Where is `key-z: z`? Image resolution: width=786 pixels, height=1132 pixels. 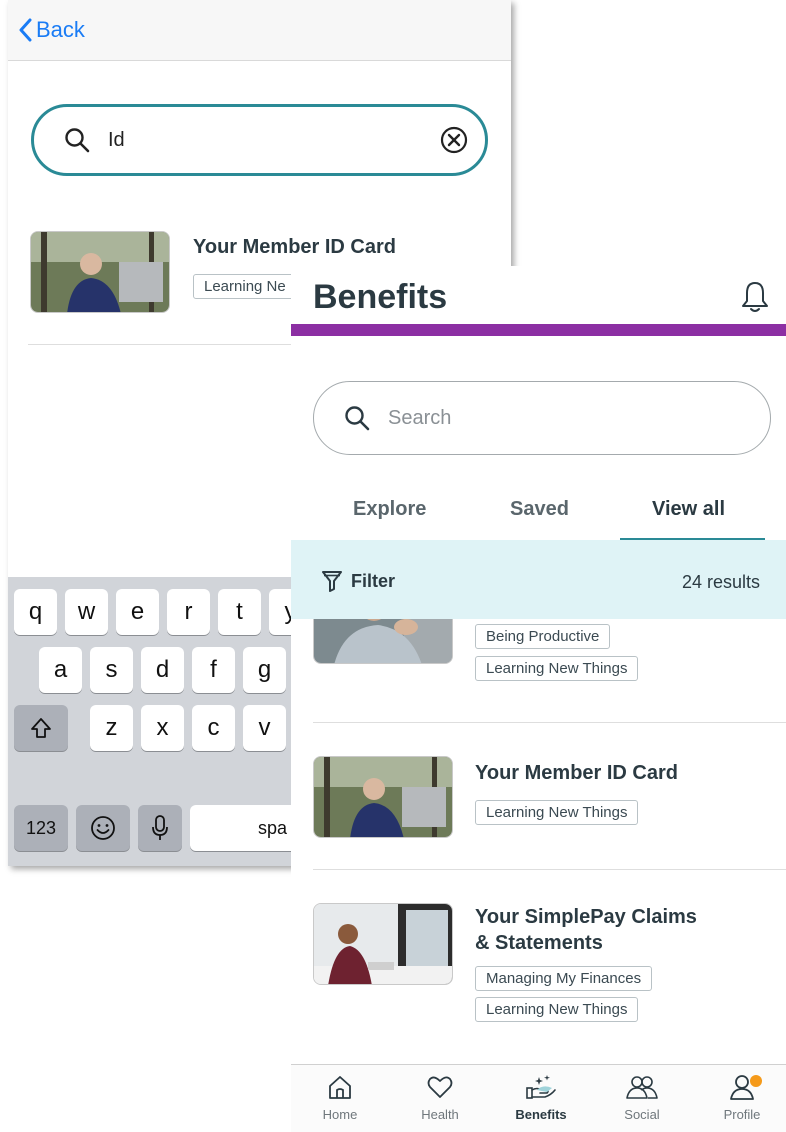
key-z: z is located at coordinates (111, 728).